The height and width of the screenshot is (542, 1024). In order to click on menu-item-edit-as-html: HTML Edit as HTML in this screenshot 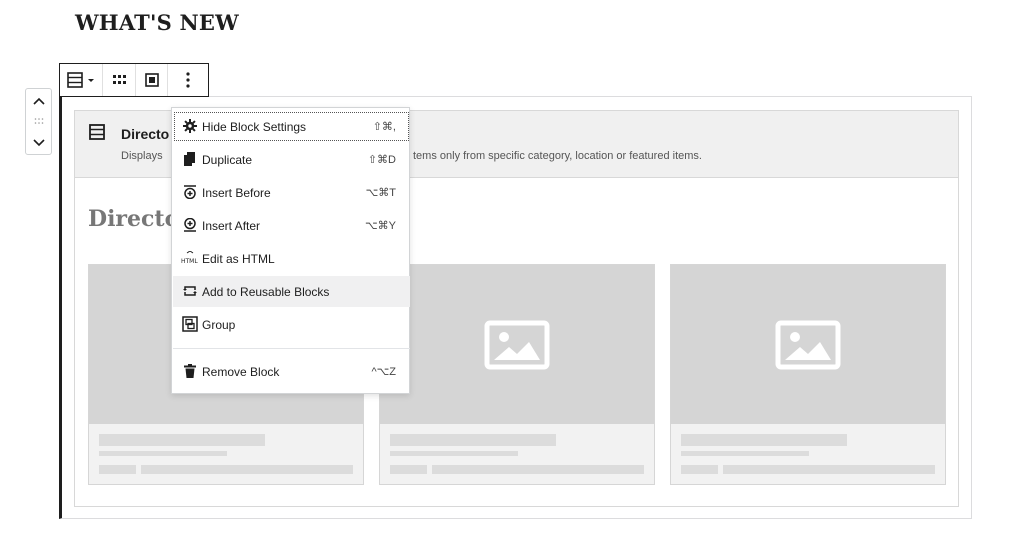, I will do `click(291, 258)`.